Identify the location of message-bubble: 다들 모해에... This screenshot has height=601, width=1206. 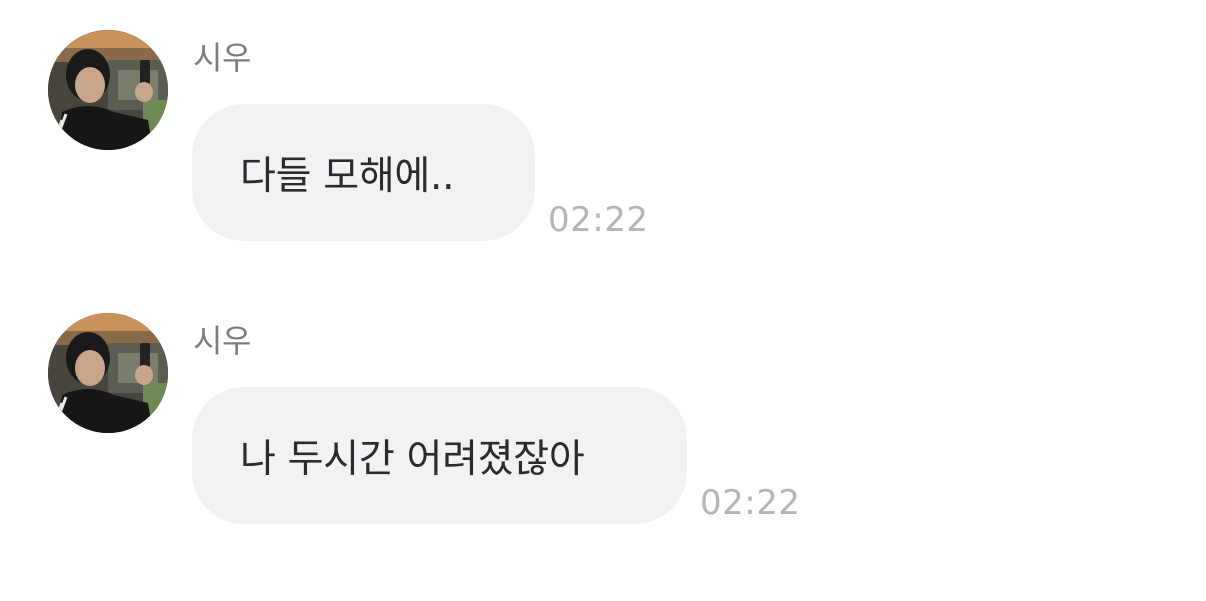
(363, 172).